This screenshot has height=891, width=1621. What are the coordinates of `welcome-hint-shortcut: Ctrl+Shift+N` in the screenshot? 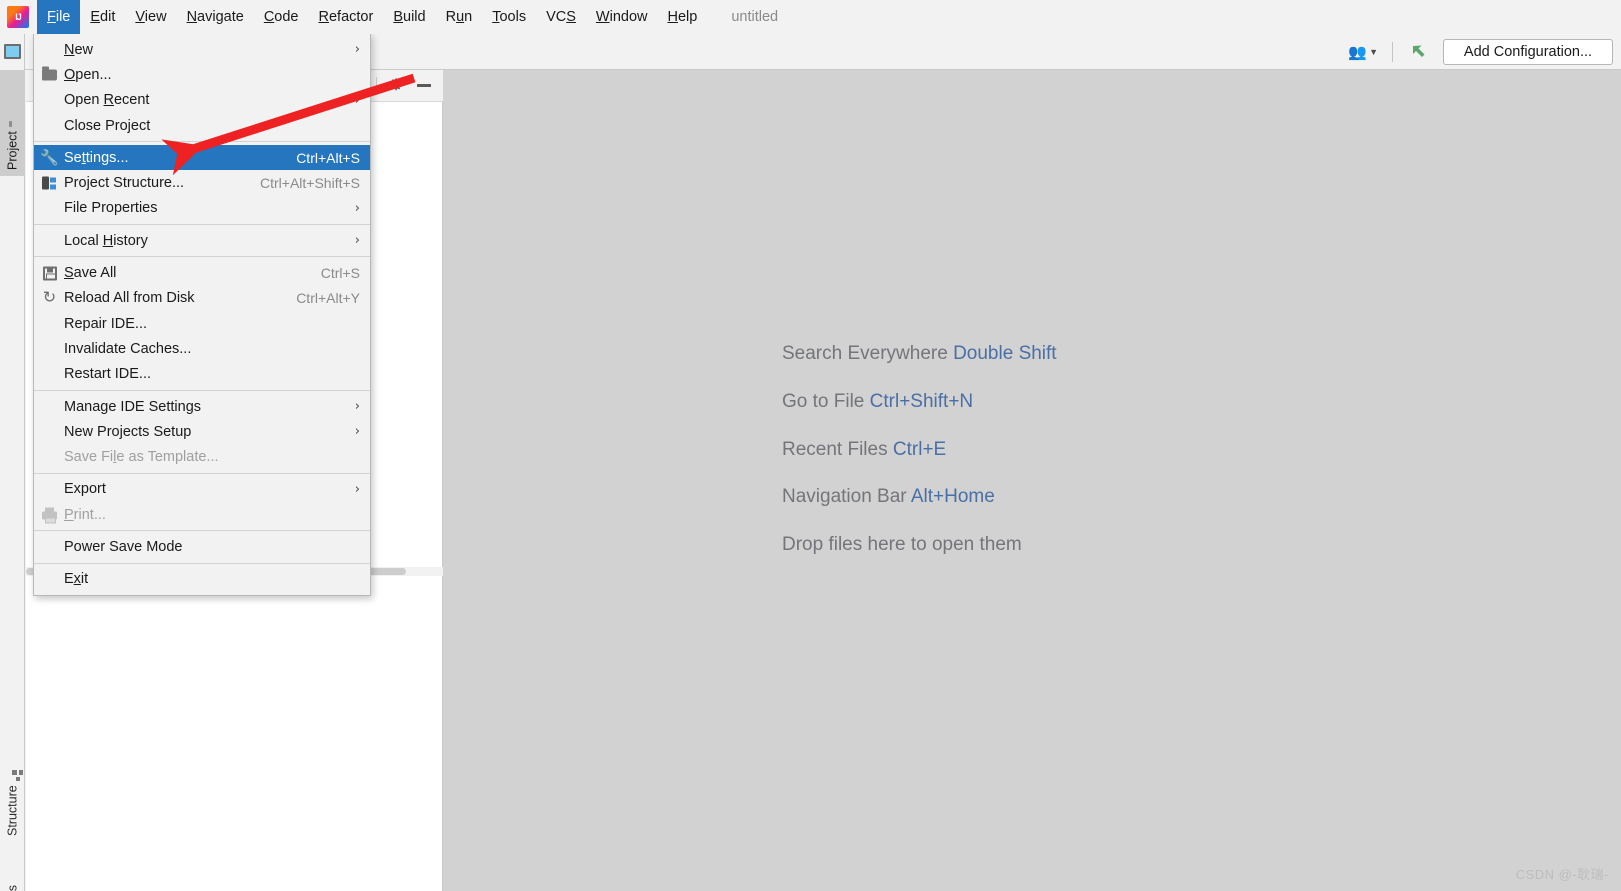 It's located at (921, 401).